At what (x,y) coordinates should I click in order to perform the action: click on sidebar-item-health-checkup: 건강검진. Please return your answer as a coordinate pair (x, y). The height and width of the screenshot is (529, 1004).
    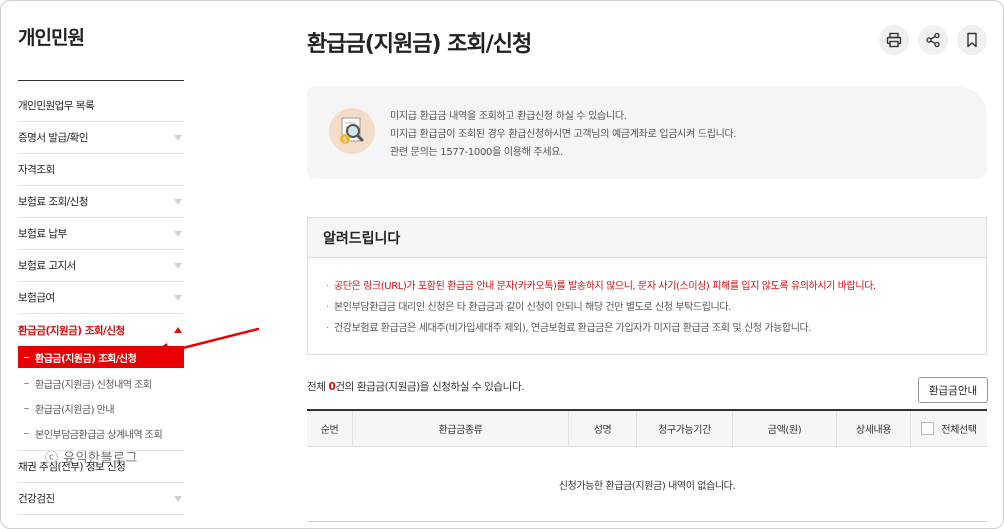
    Looking at the image, I should click on (101, 499).